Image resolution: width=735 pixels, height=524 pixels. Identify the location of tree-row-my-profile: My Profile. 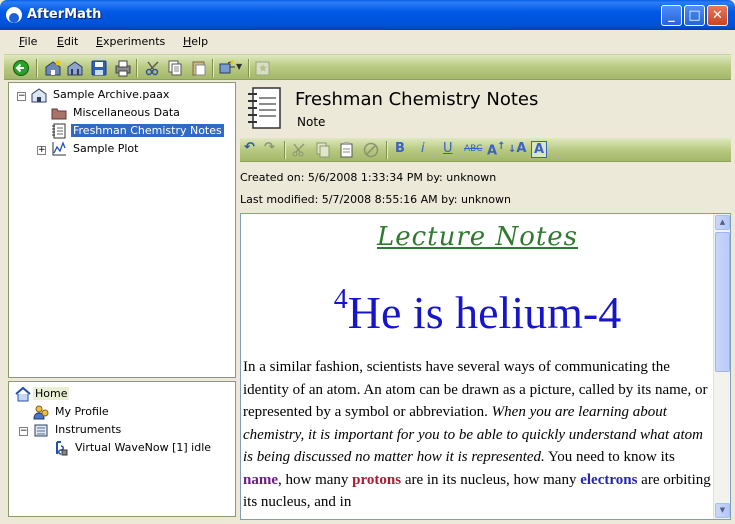
(123, 412).